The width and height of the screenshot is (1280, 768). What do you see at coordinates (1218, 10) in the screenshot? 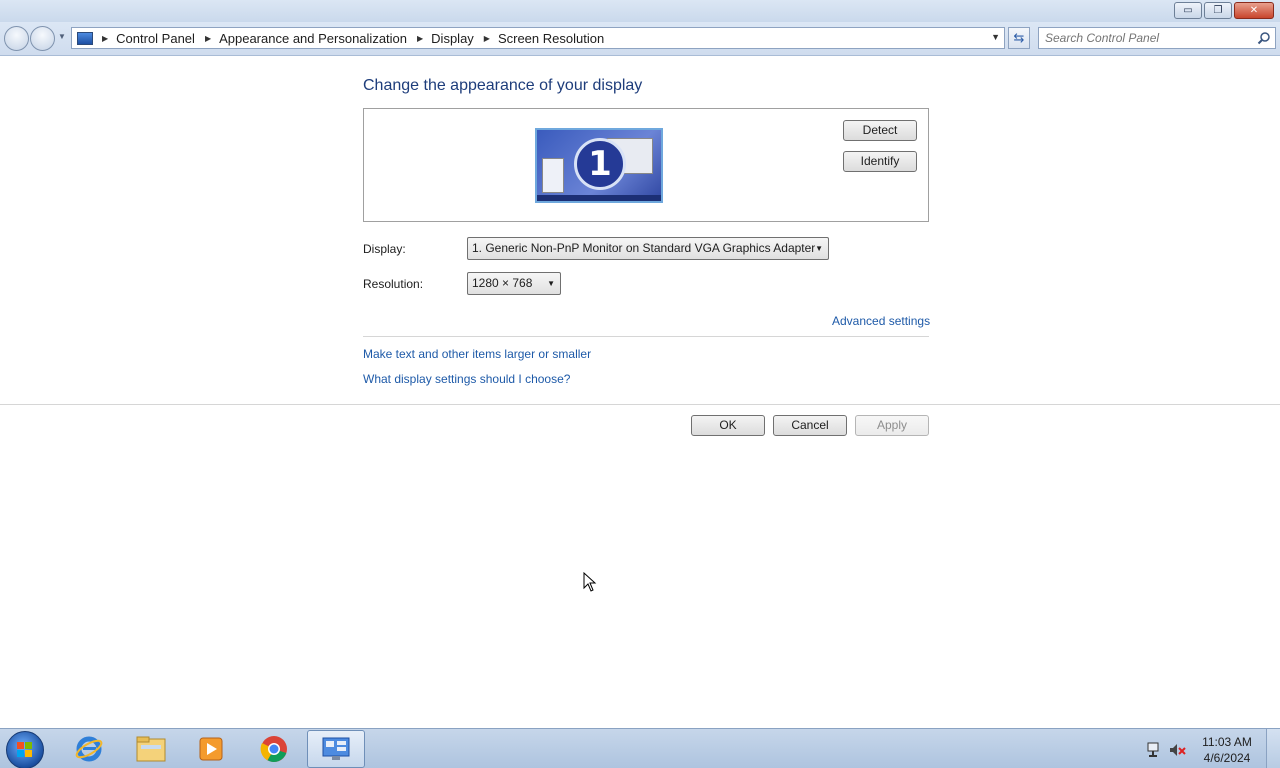
I see `restore-button: ❐` at bounding box center [1218, 10].